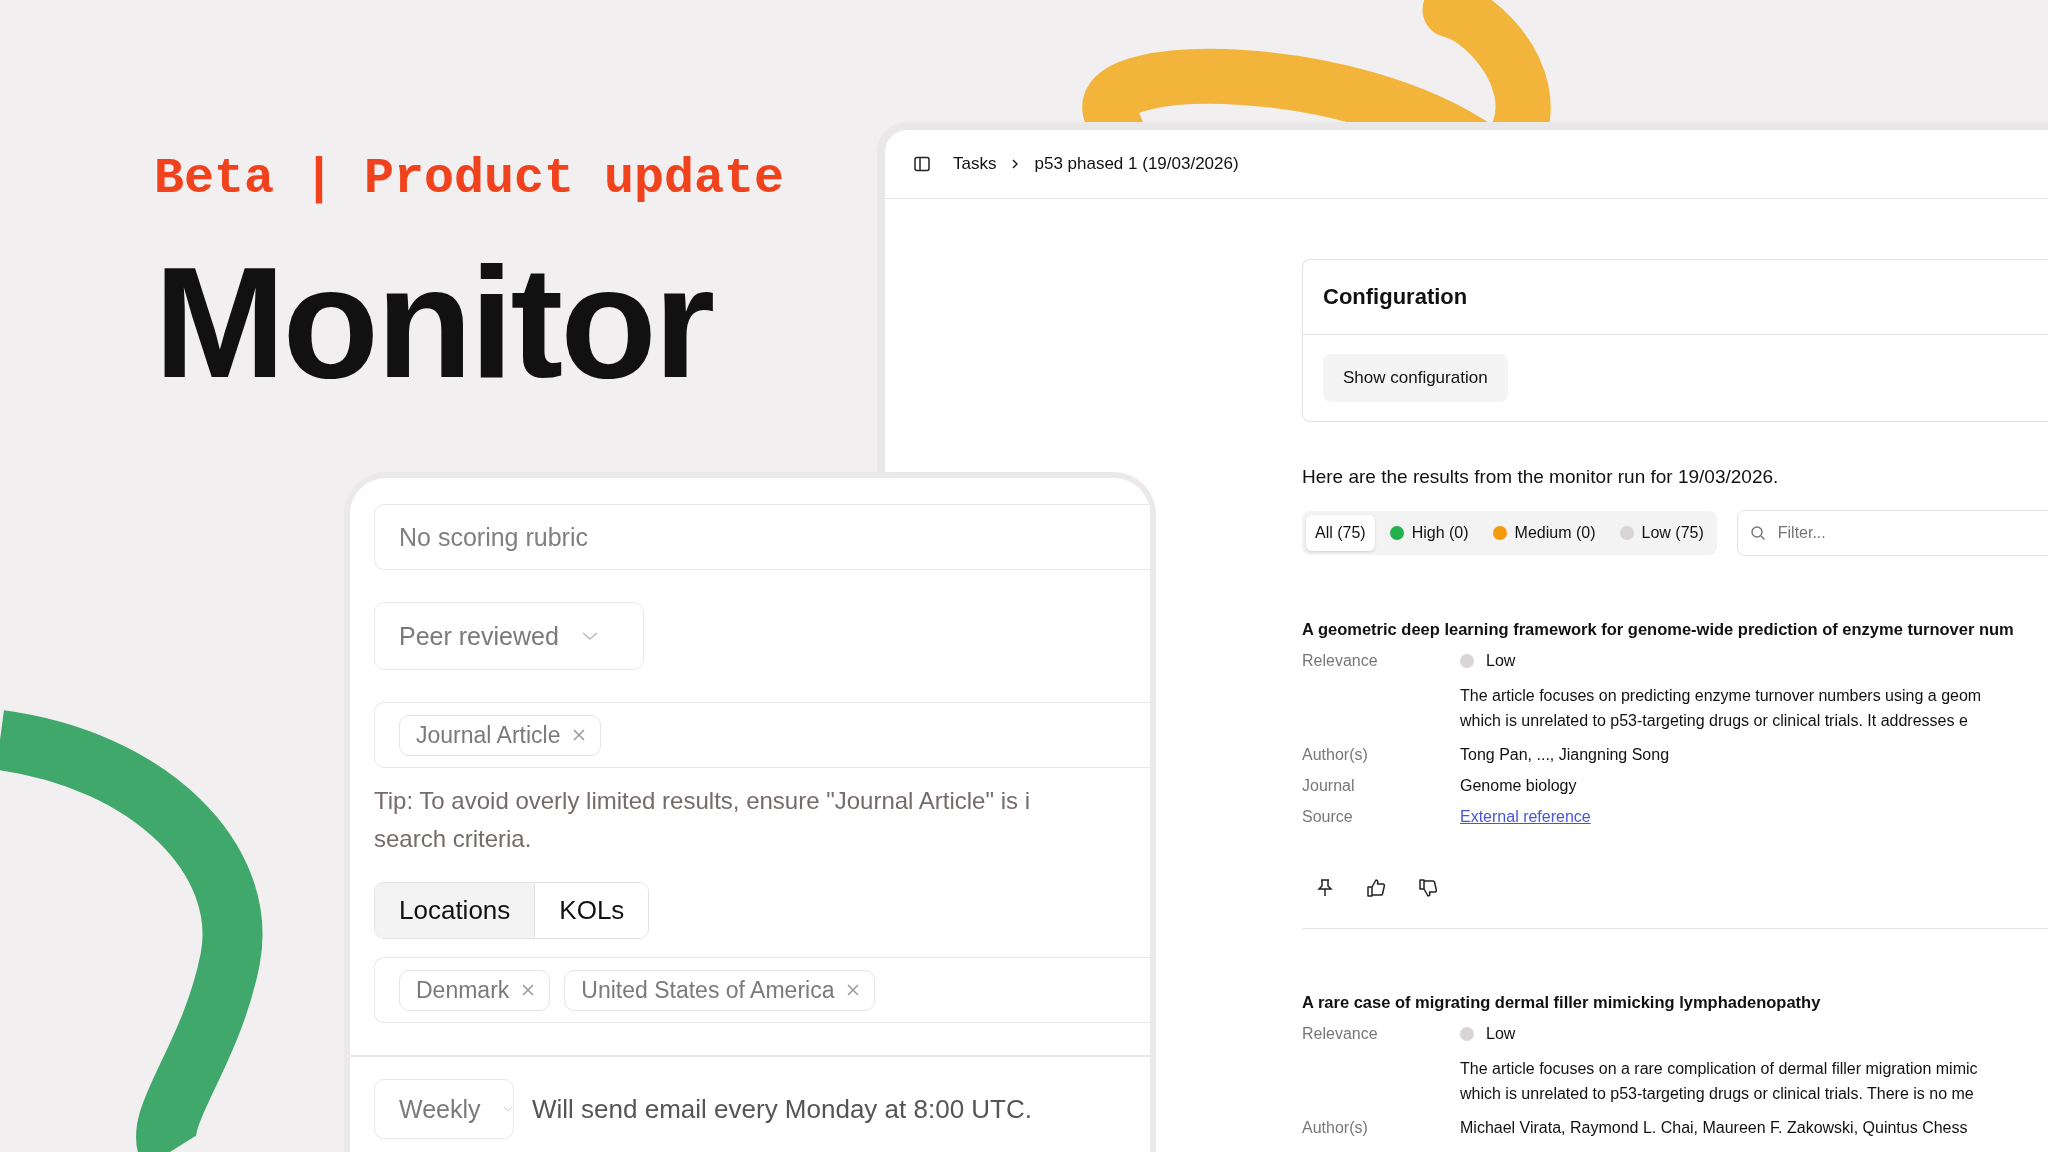  I want to click on configuration-title: Configuration, so click(1395, 297).